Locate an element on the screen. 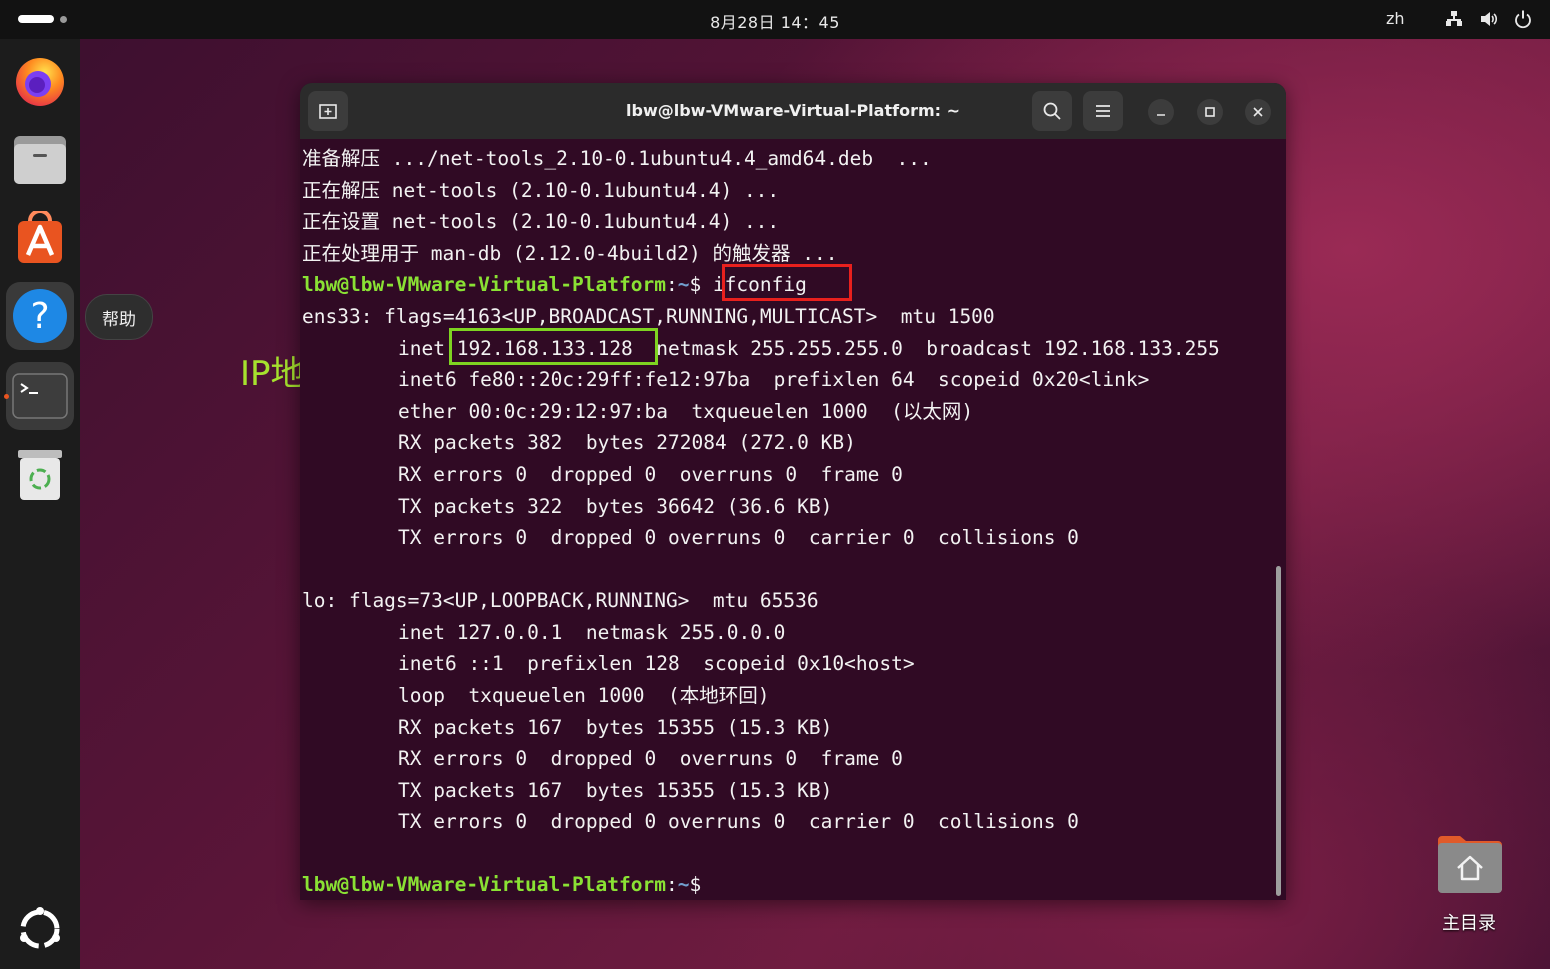 This screenshot has height=969, width=1550. app-center-icon is located at coordinates (40, 237).